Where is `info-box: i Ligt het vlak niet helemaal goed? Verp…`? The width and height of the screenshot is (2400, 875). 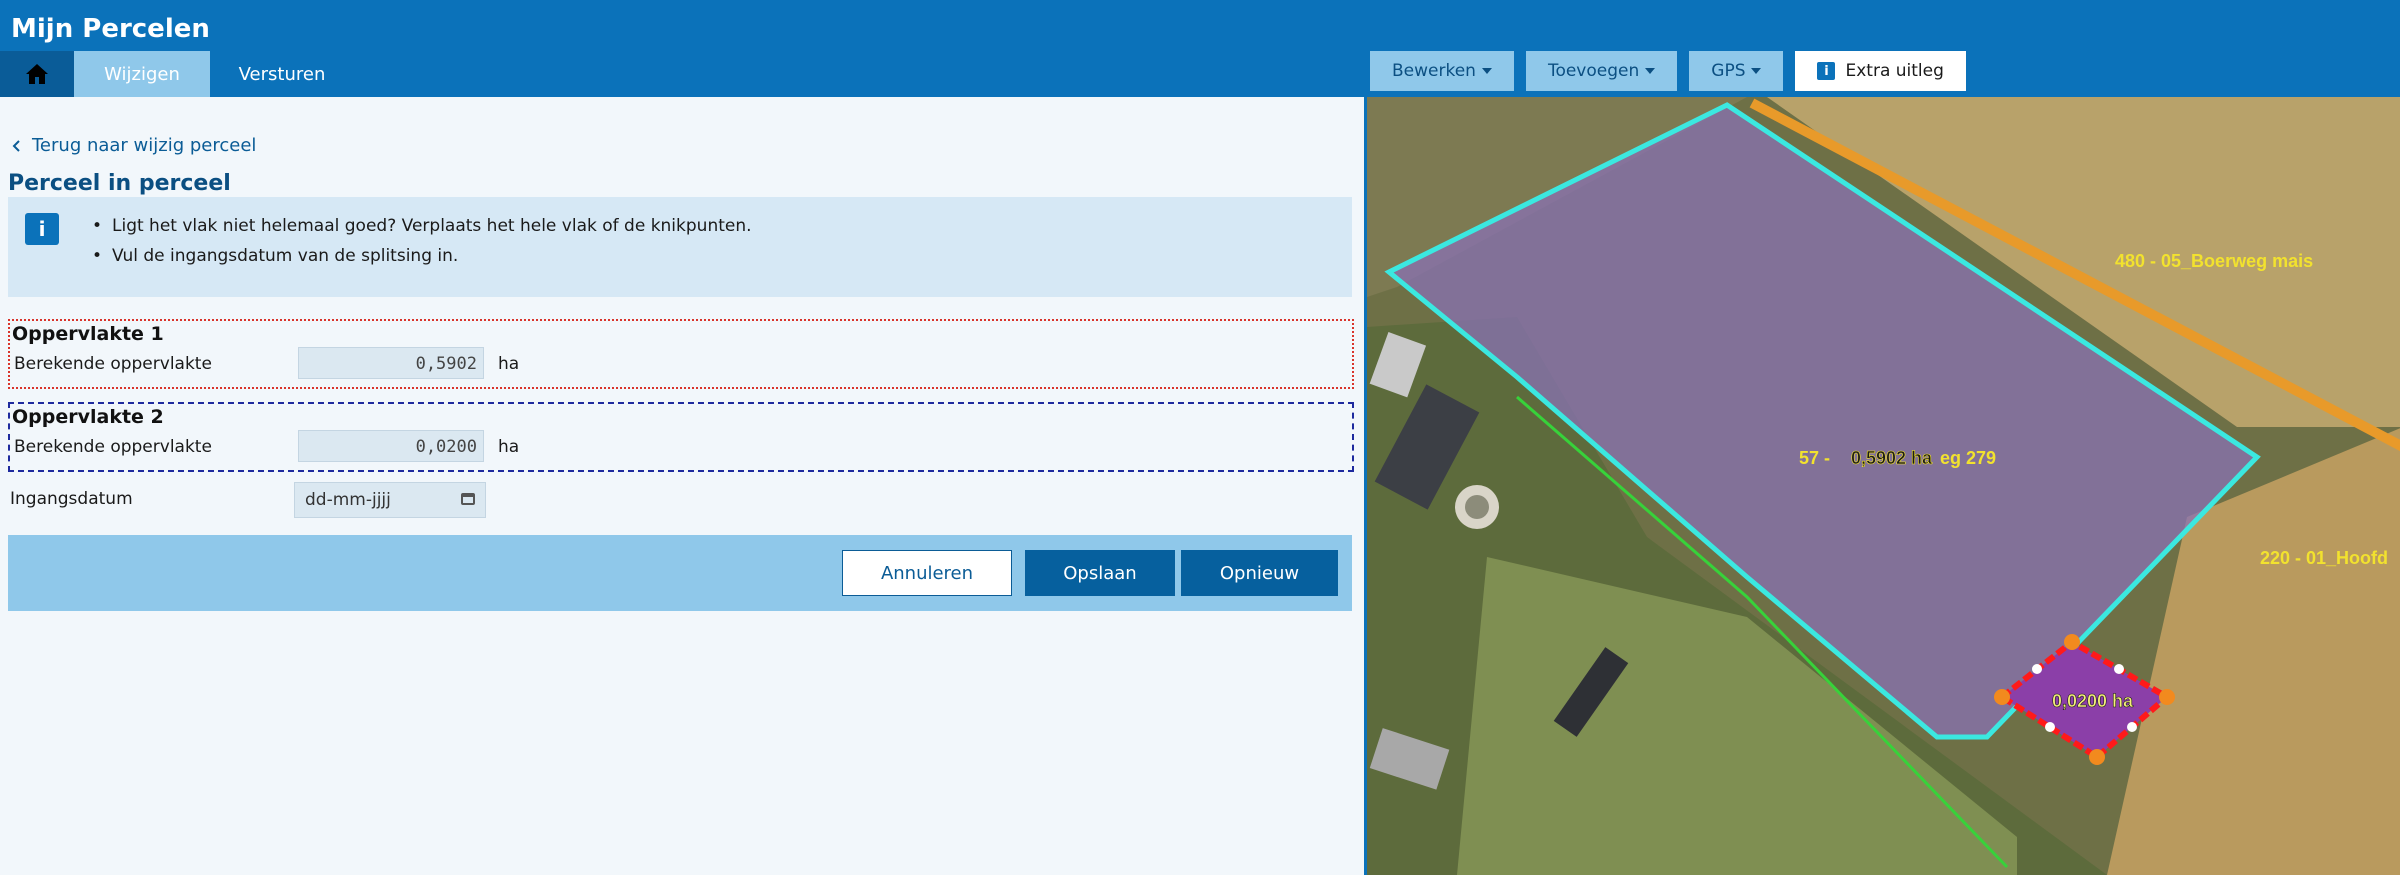 info-box: i Ligt het vlak niet helemaal goed? Verp… is located at coordinates (680, 247).